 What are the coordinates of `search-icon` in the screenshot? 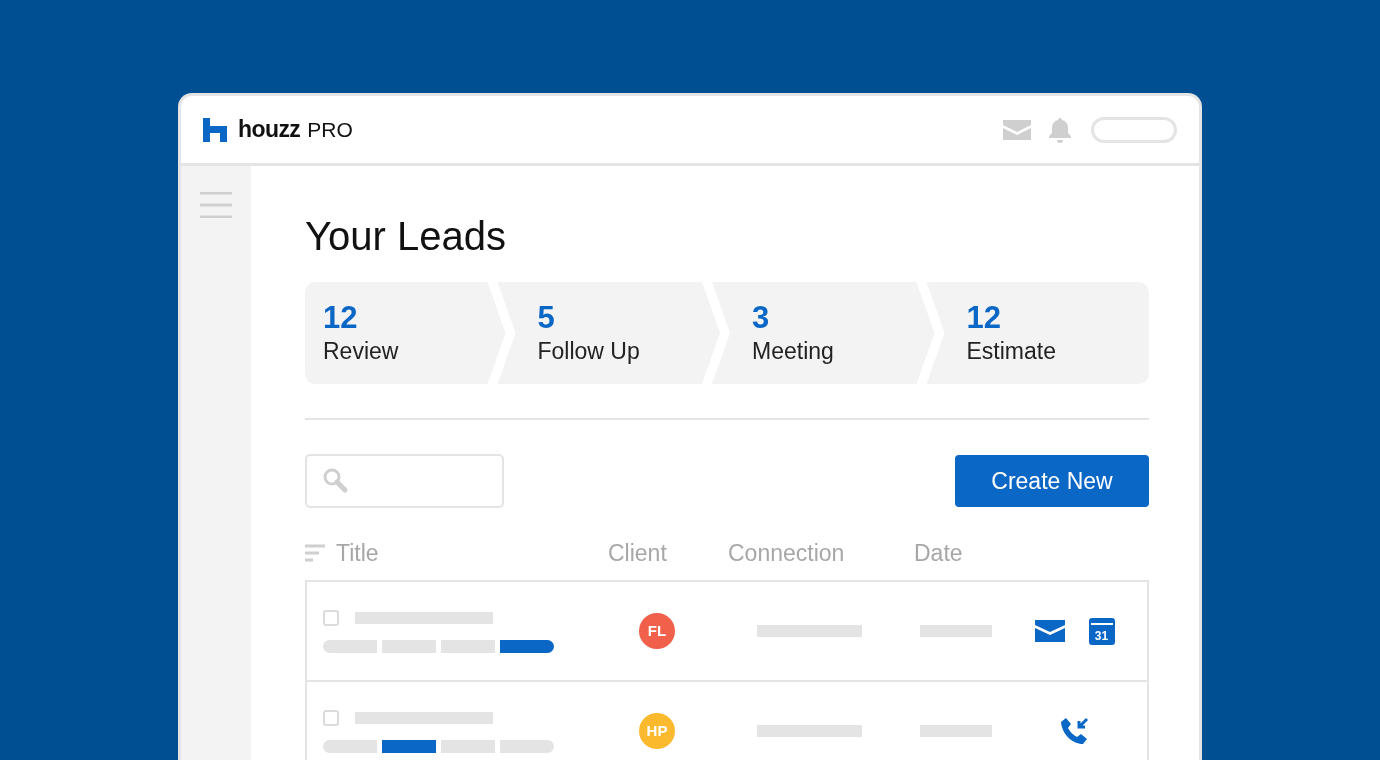 It's located at (336, 481).